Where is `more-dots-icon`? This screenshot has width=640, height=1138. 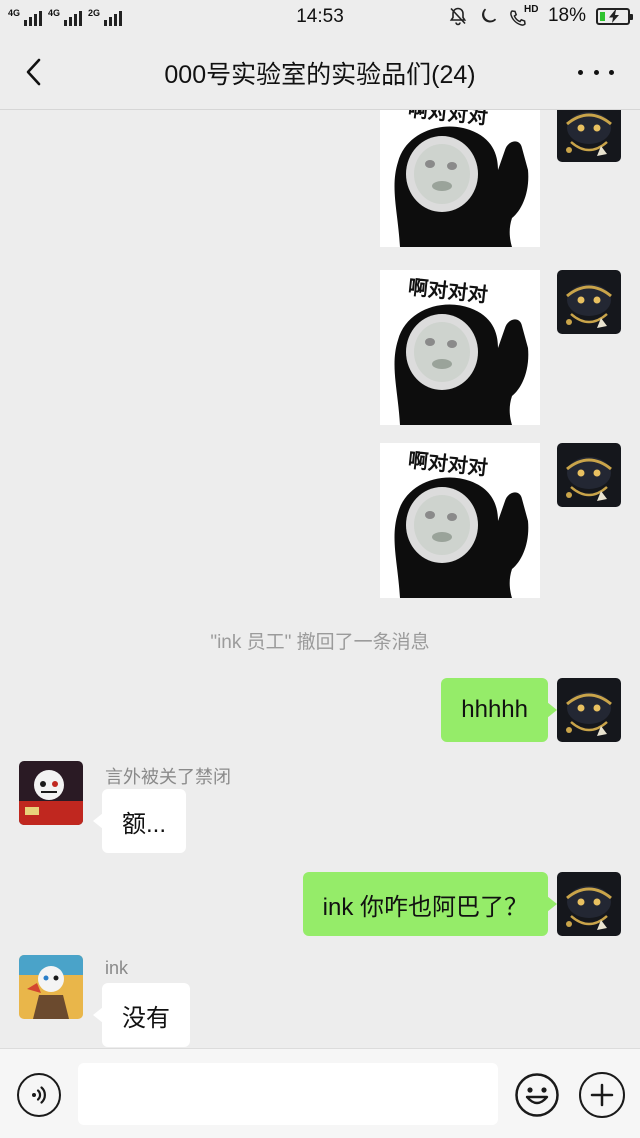
more-dots-icon is located at coordinates (580, 72).